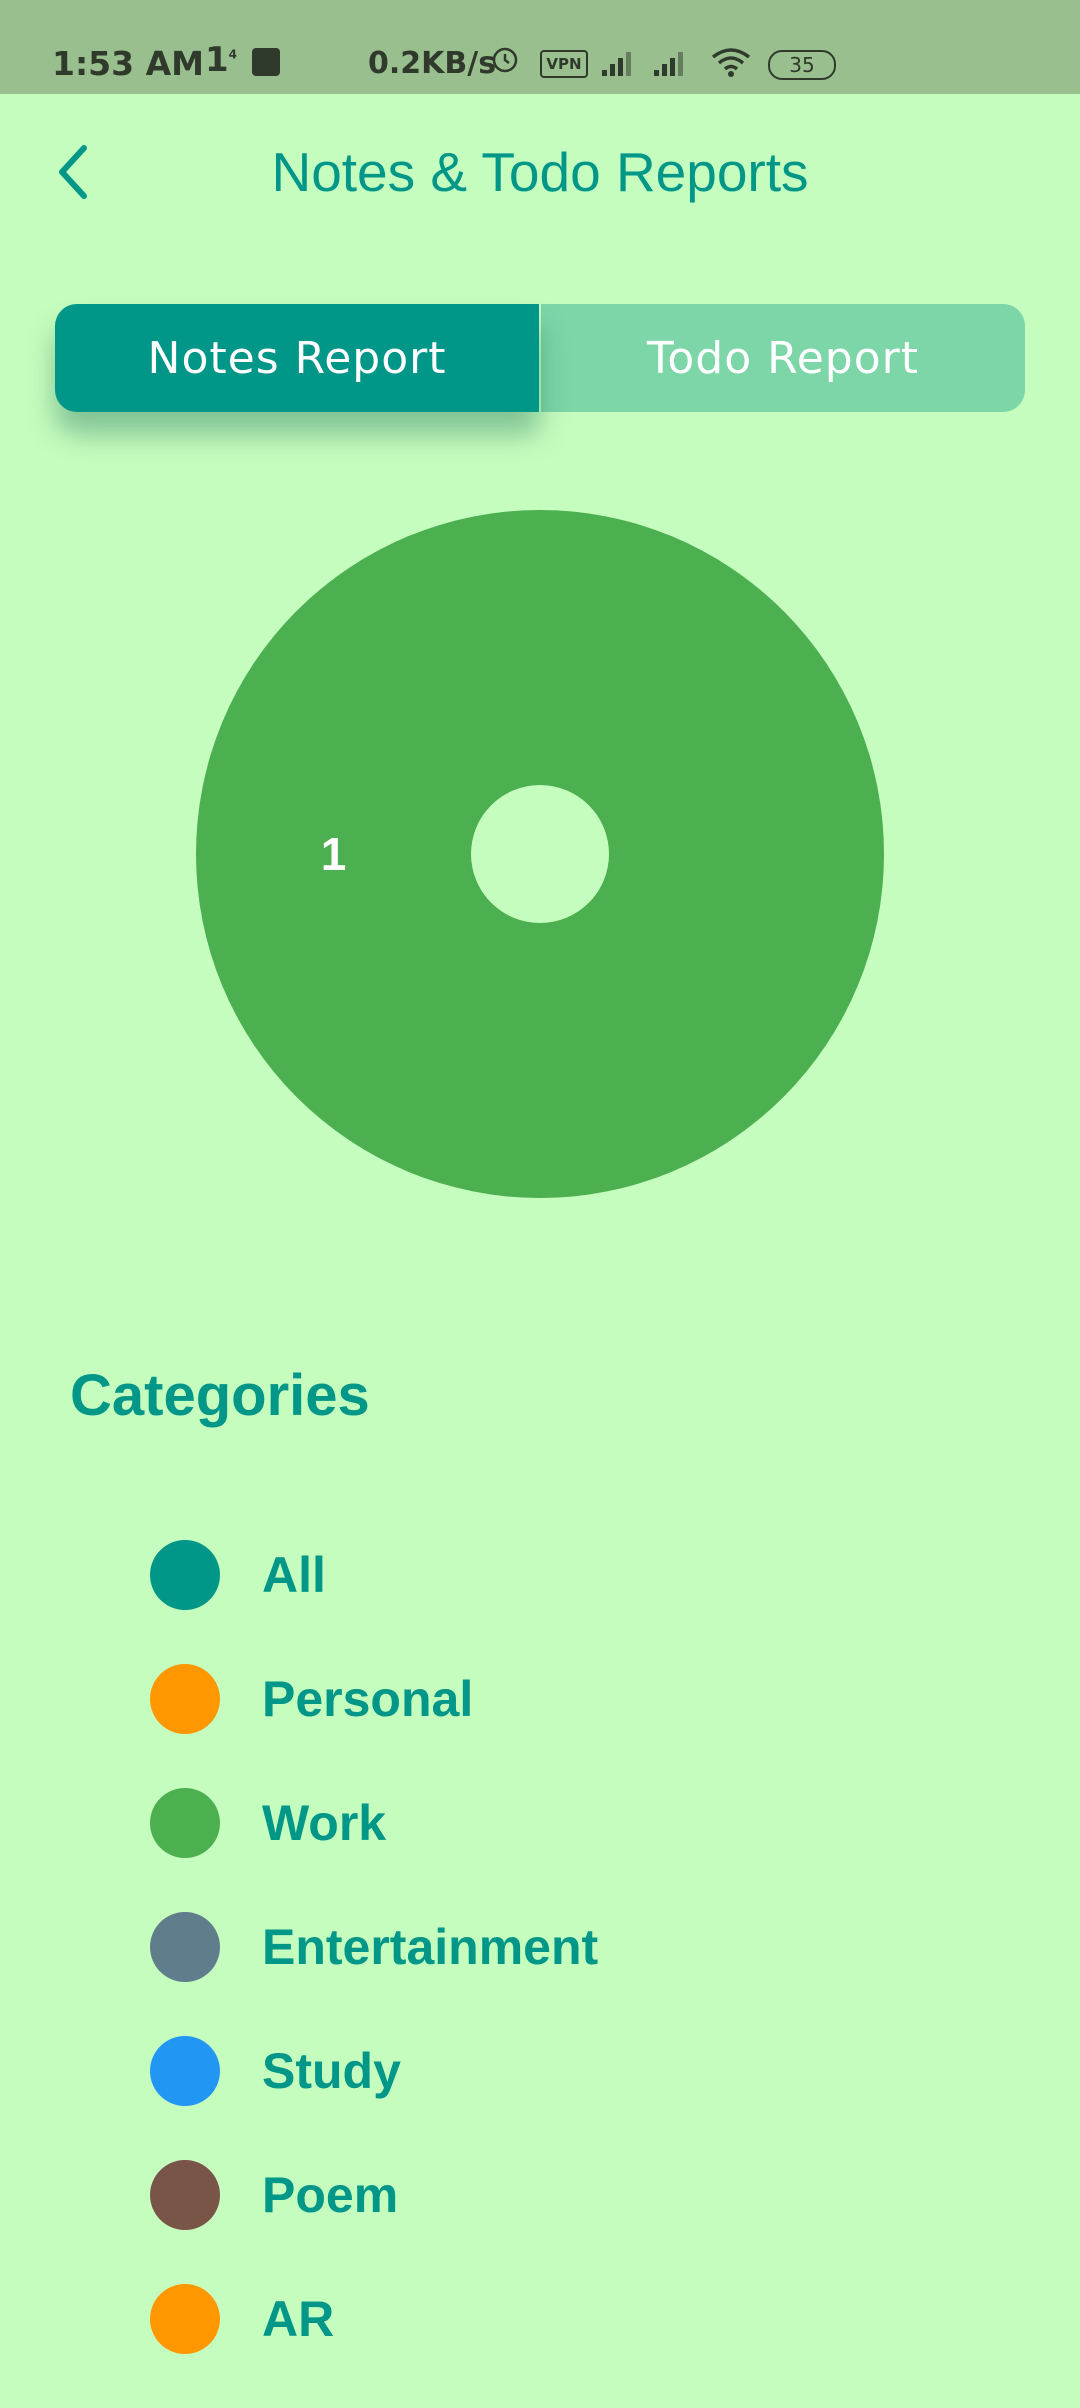 This screenshot has width=1080, height=2408. Describe the element at coordinates (266, 62) in the screenshot. I see `upload-icon` at that location.